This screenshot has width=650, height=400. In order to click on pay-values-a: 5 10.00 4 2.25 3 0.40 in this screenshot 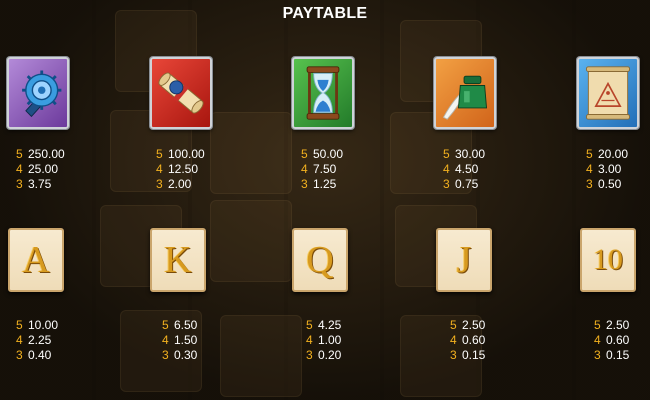, I will do `click(37, 340)`.